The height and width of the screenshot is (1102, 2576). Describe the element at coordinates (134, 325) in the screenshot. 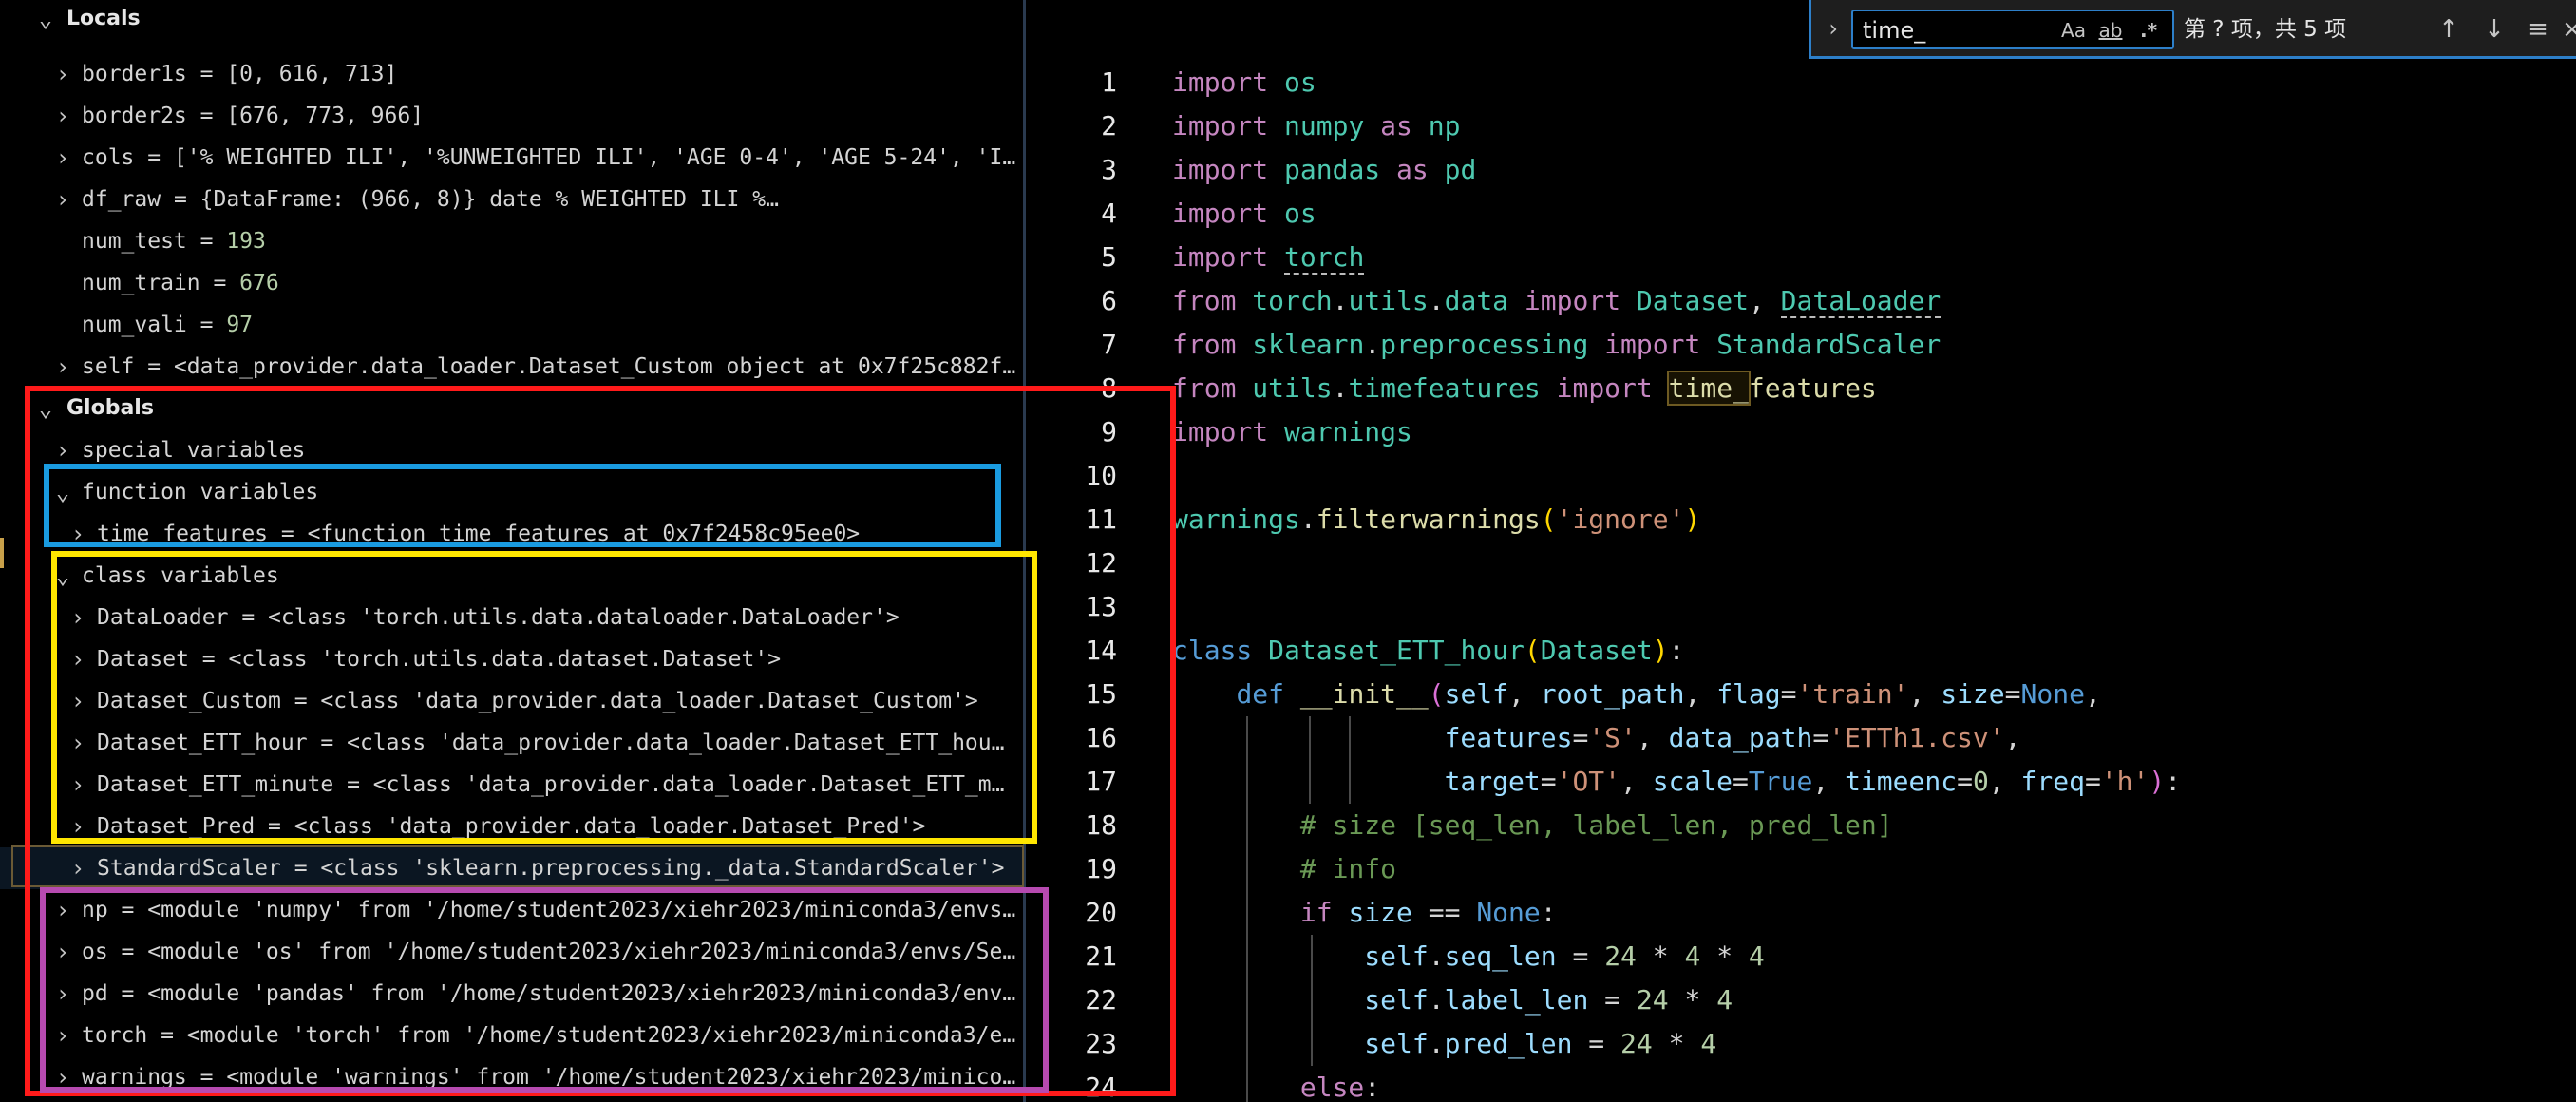

I see `variable-name: num_vali` at that location.